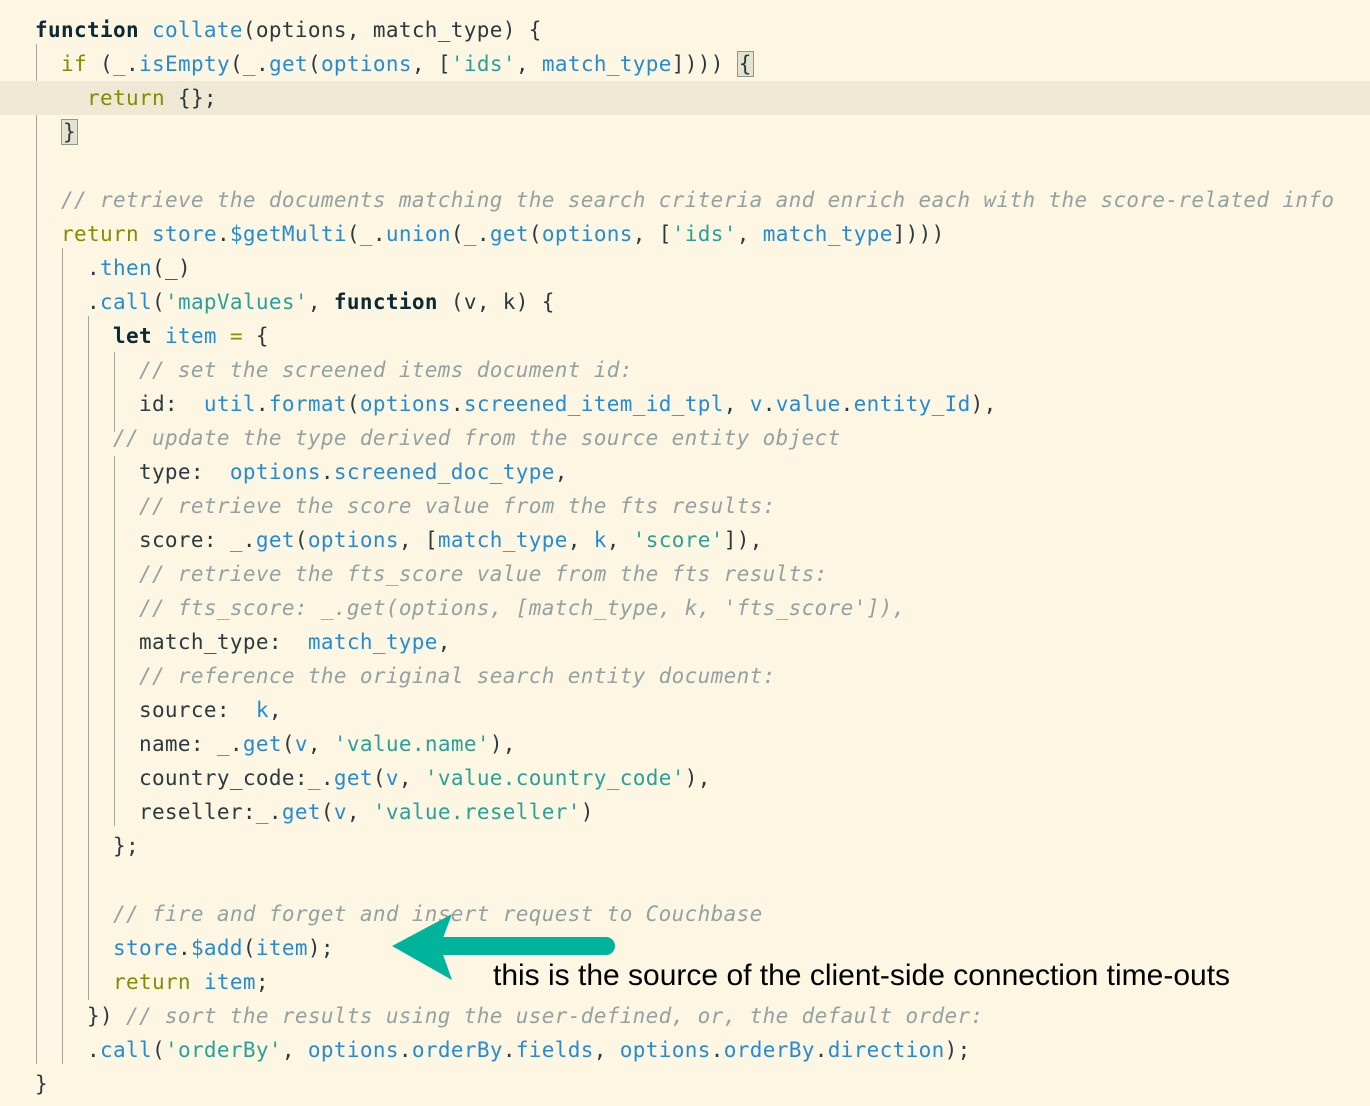  Describe the element at coordinates (457, 1050) in the screenshot. I see `code-token: orderBy` at that location.